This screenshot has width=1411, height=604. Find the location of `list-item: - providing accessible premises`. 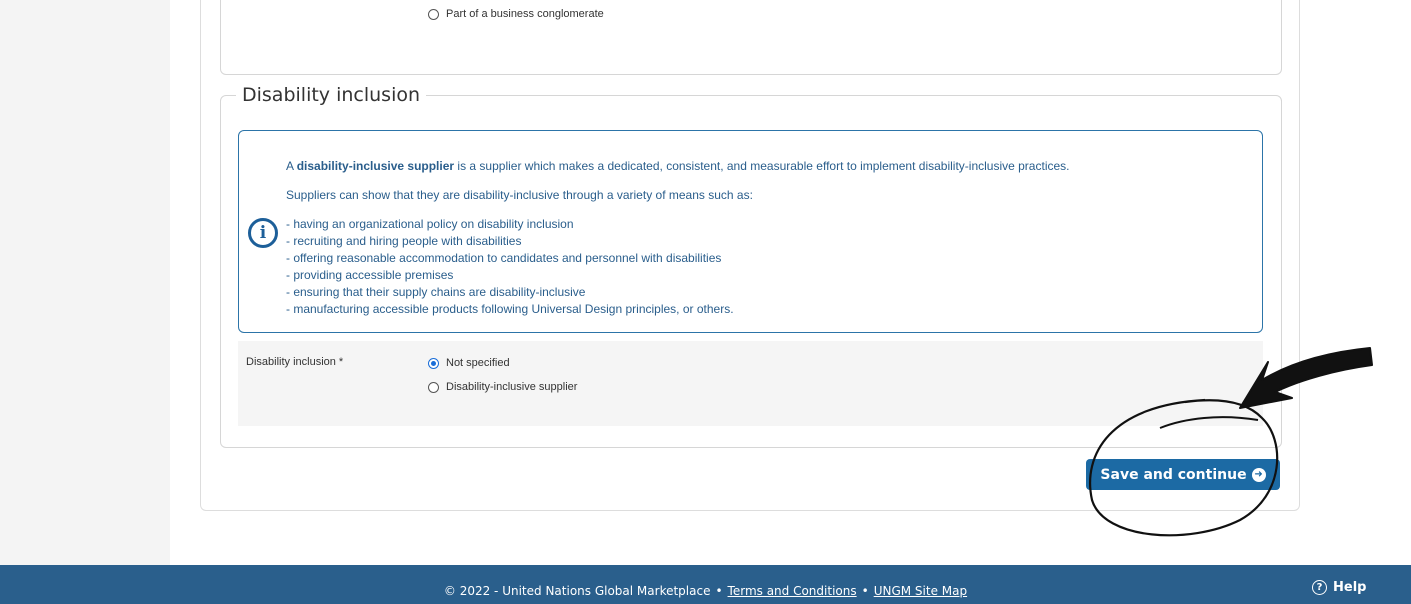

list-item: - providing accessible premises is located at coordinates (370, 275).